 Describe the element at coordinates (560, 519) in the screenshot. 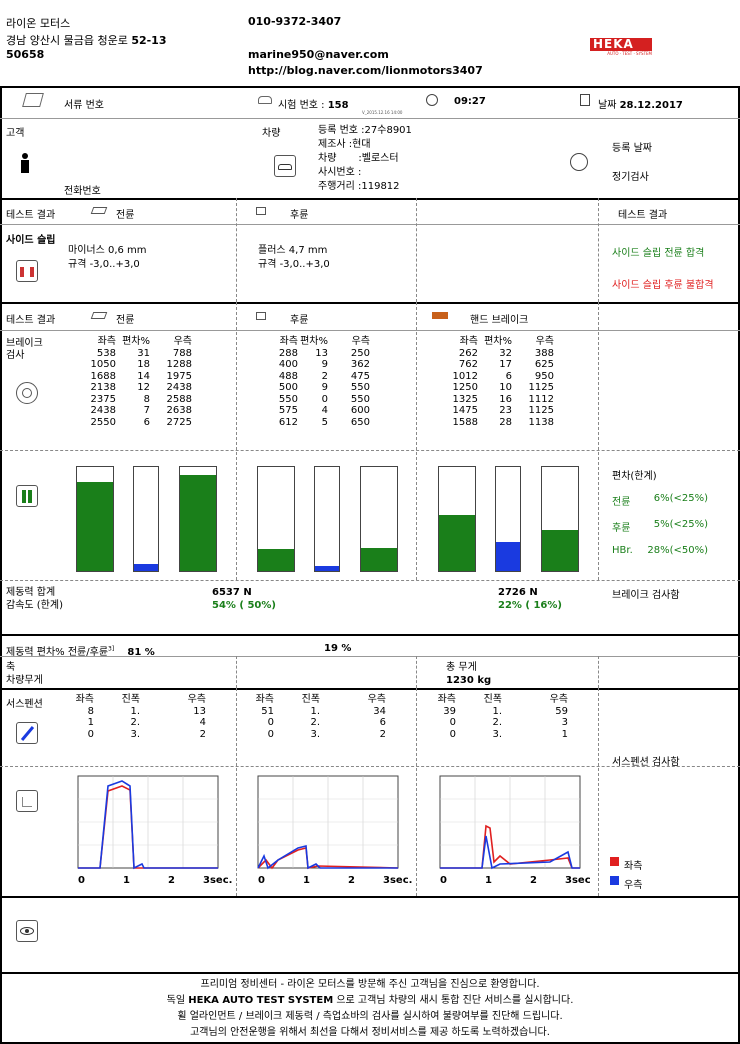

I see `hand-right-bar` at that location.